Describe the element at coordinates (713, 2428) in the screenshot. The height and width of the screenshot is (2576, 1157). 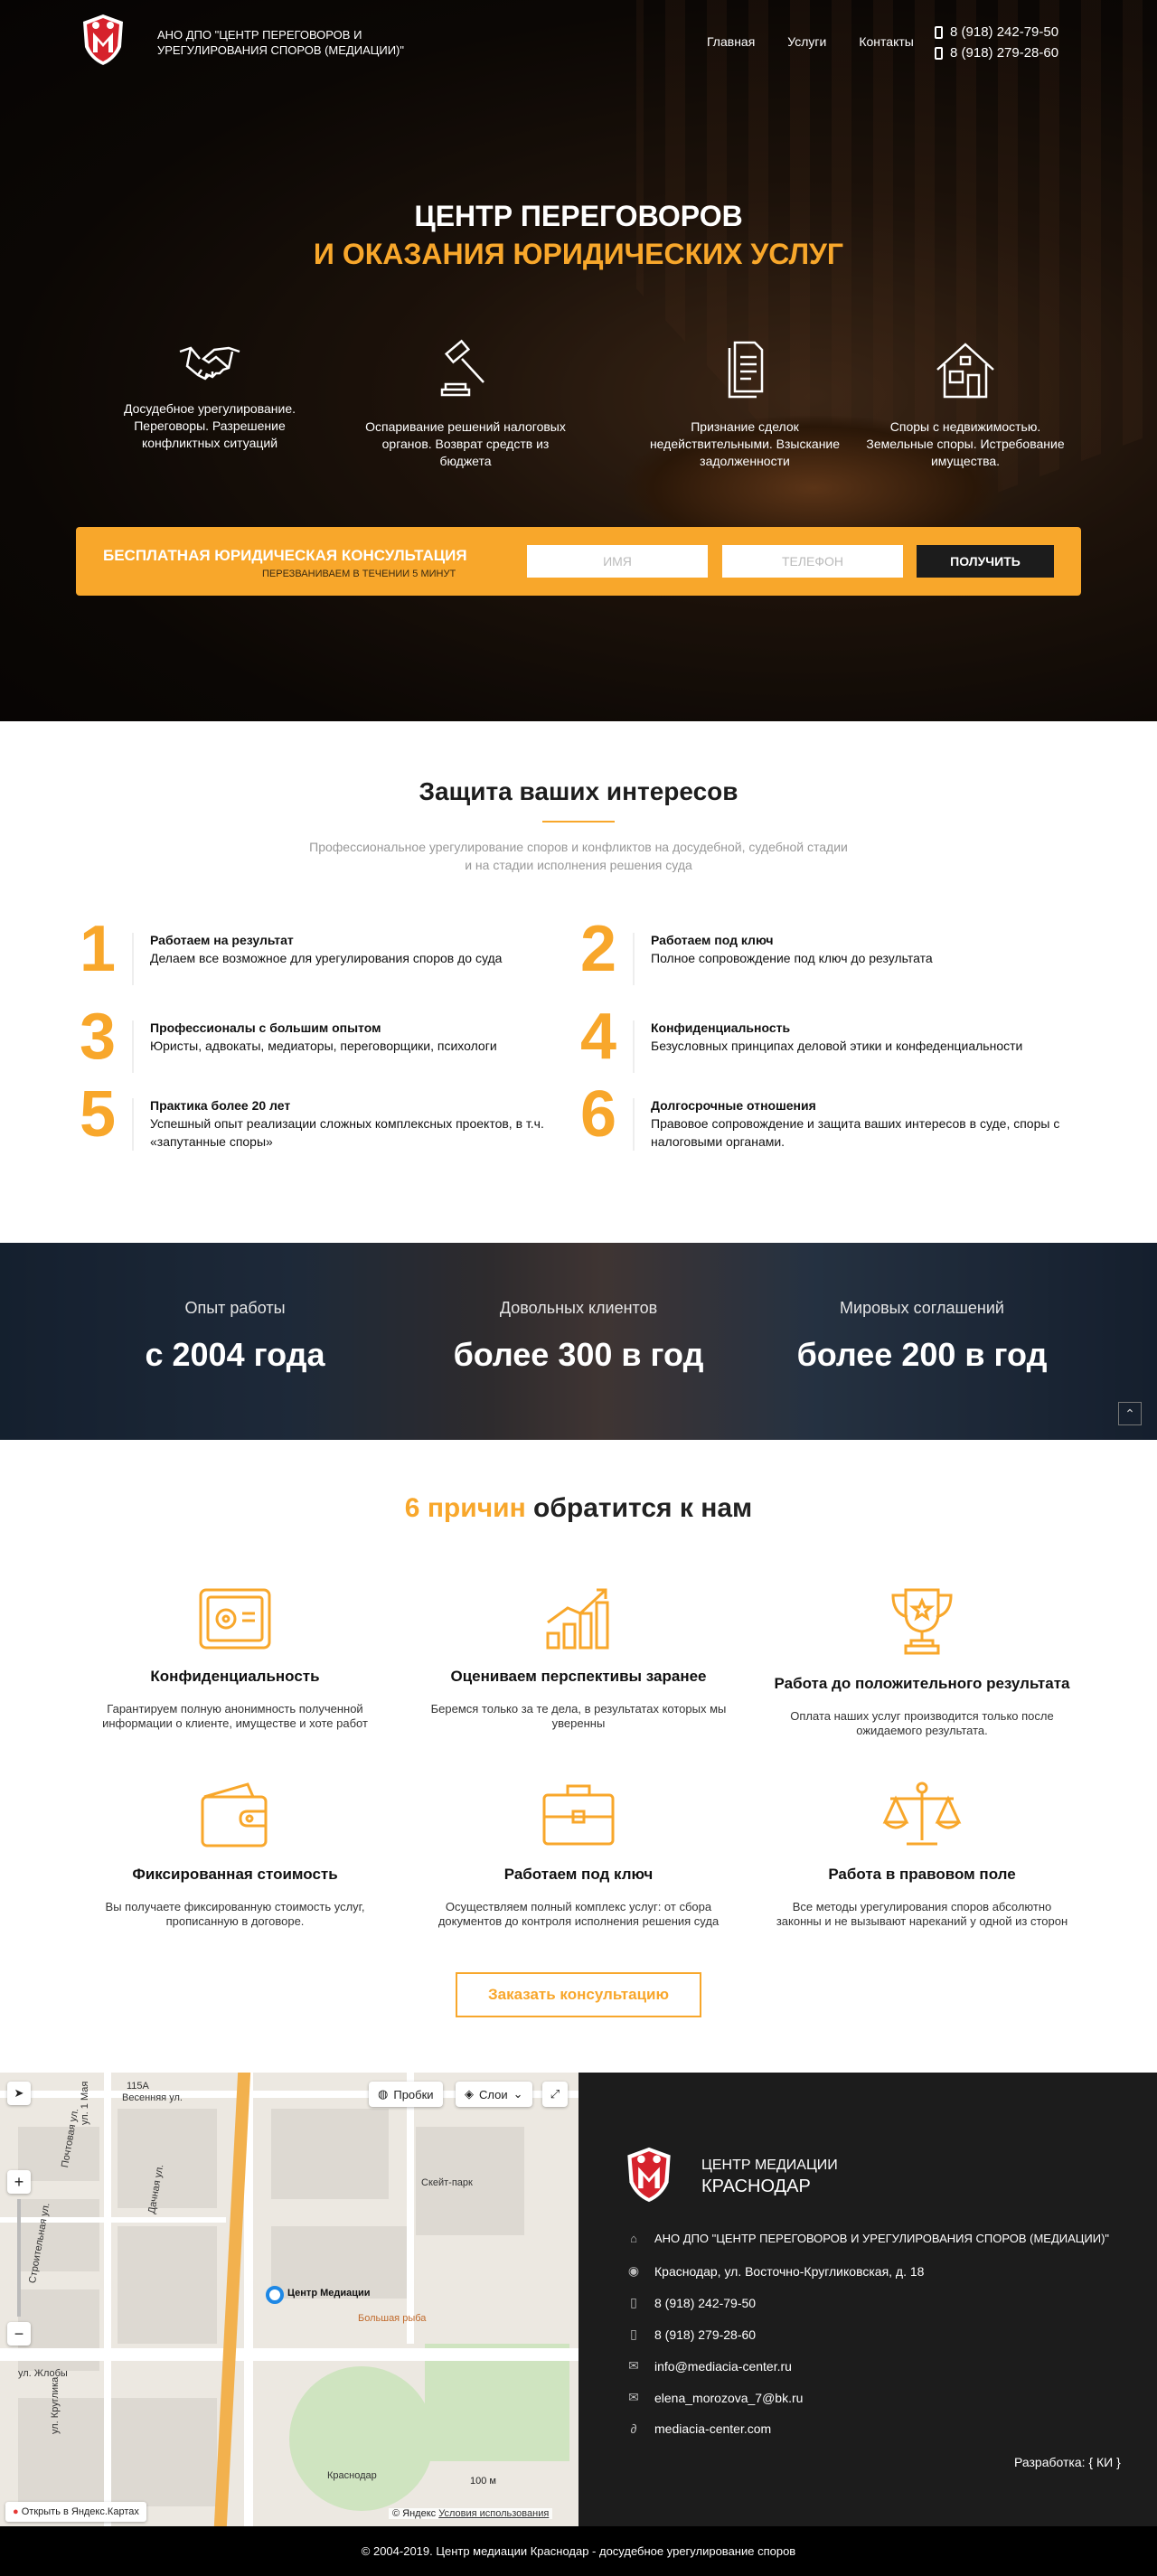
I see `footer-site-text: mediacia-center.com` at that location.